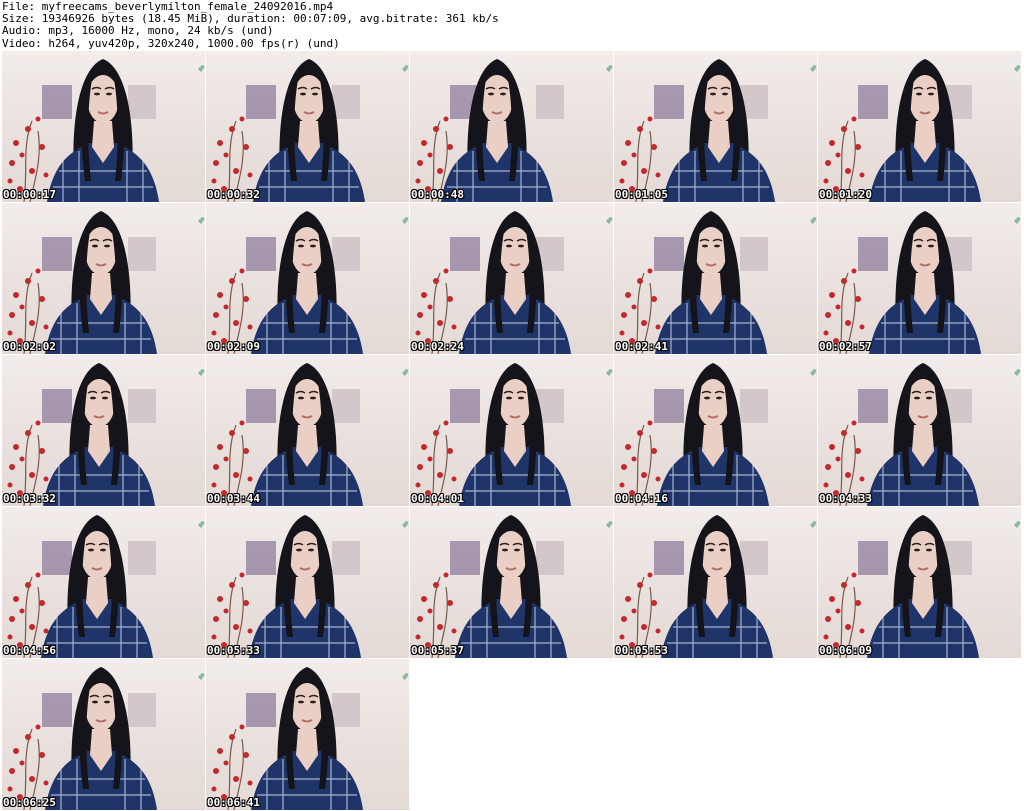 This screenshot has width=1024, height=811. What do you see at coordinates (641, 346) in the screenshot?
I see `frame-timestamp: 00:02:41` at bounding box center [641, 346].